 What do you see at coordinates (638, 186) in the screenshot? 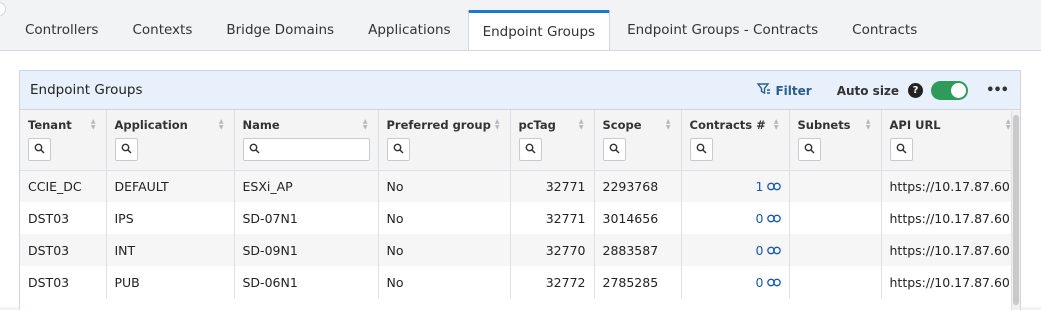
I see `cell-scope: 2293768` at bounding box center [638, 186].